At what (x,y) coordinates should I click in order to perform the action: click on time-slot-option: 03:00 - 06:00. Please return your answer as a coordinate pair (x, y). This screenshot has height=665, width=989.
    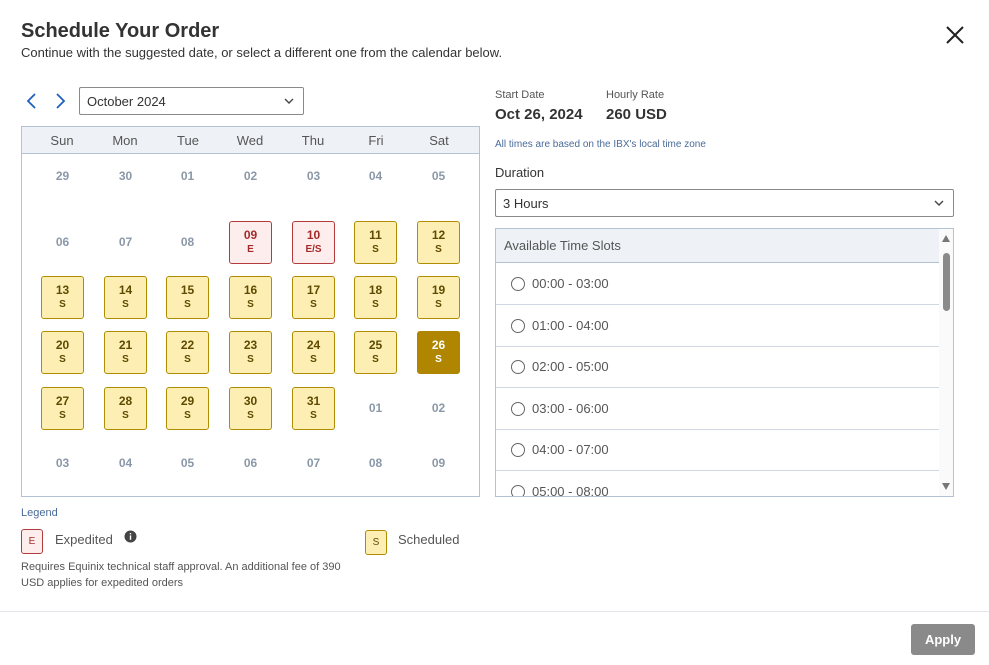
    Looking at the image, I should click on (717, 409).